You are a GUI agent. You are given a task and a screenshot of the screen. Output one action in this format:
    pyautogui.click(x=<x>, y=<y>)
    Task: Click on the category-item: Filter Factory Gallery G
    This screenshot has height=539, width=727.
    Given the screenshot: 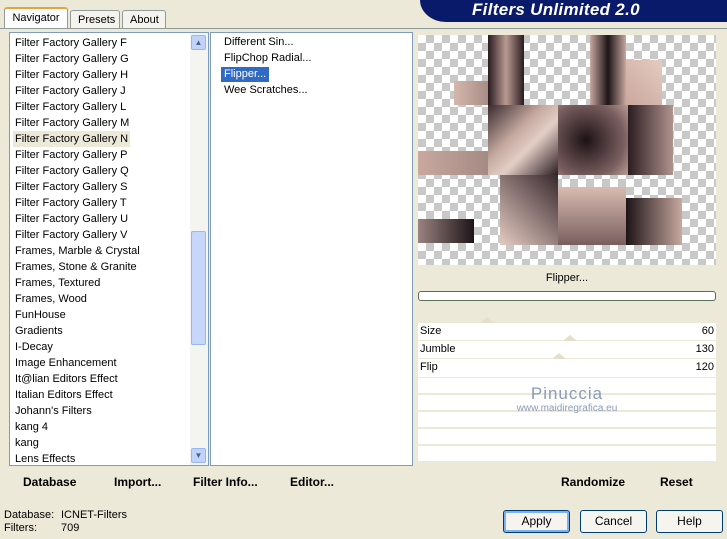 What is the action you would take?
    pyautogui.click(x=72, y=59)
    